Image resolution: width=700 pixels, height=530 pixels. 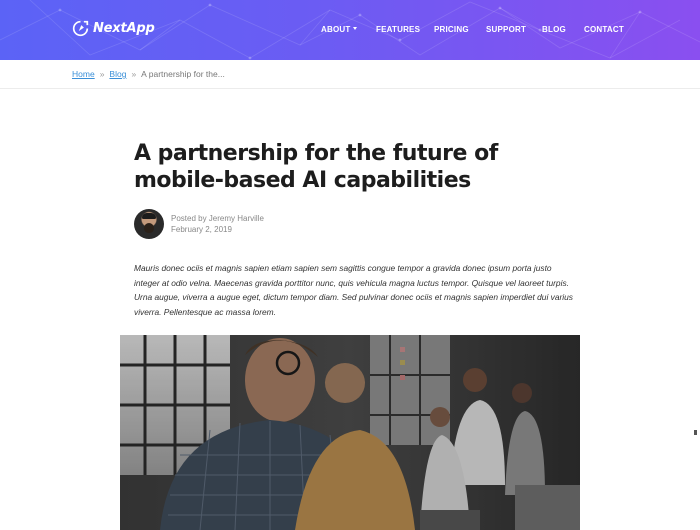 I want to click on nav-about: ABOUT, so click(x=339, y=29).